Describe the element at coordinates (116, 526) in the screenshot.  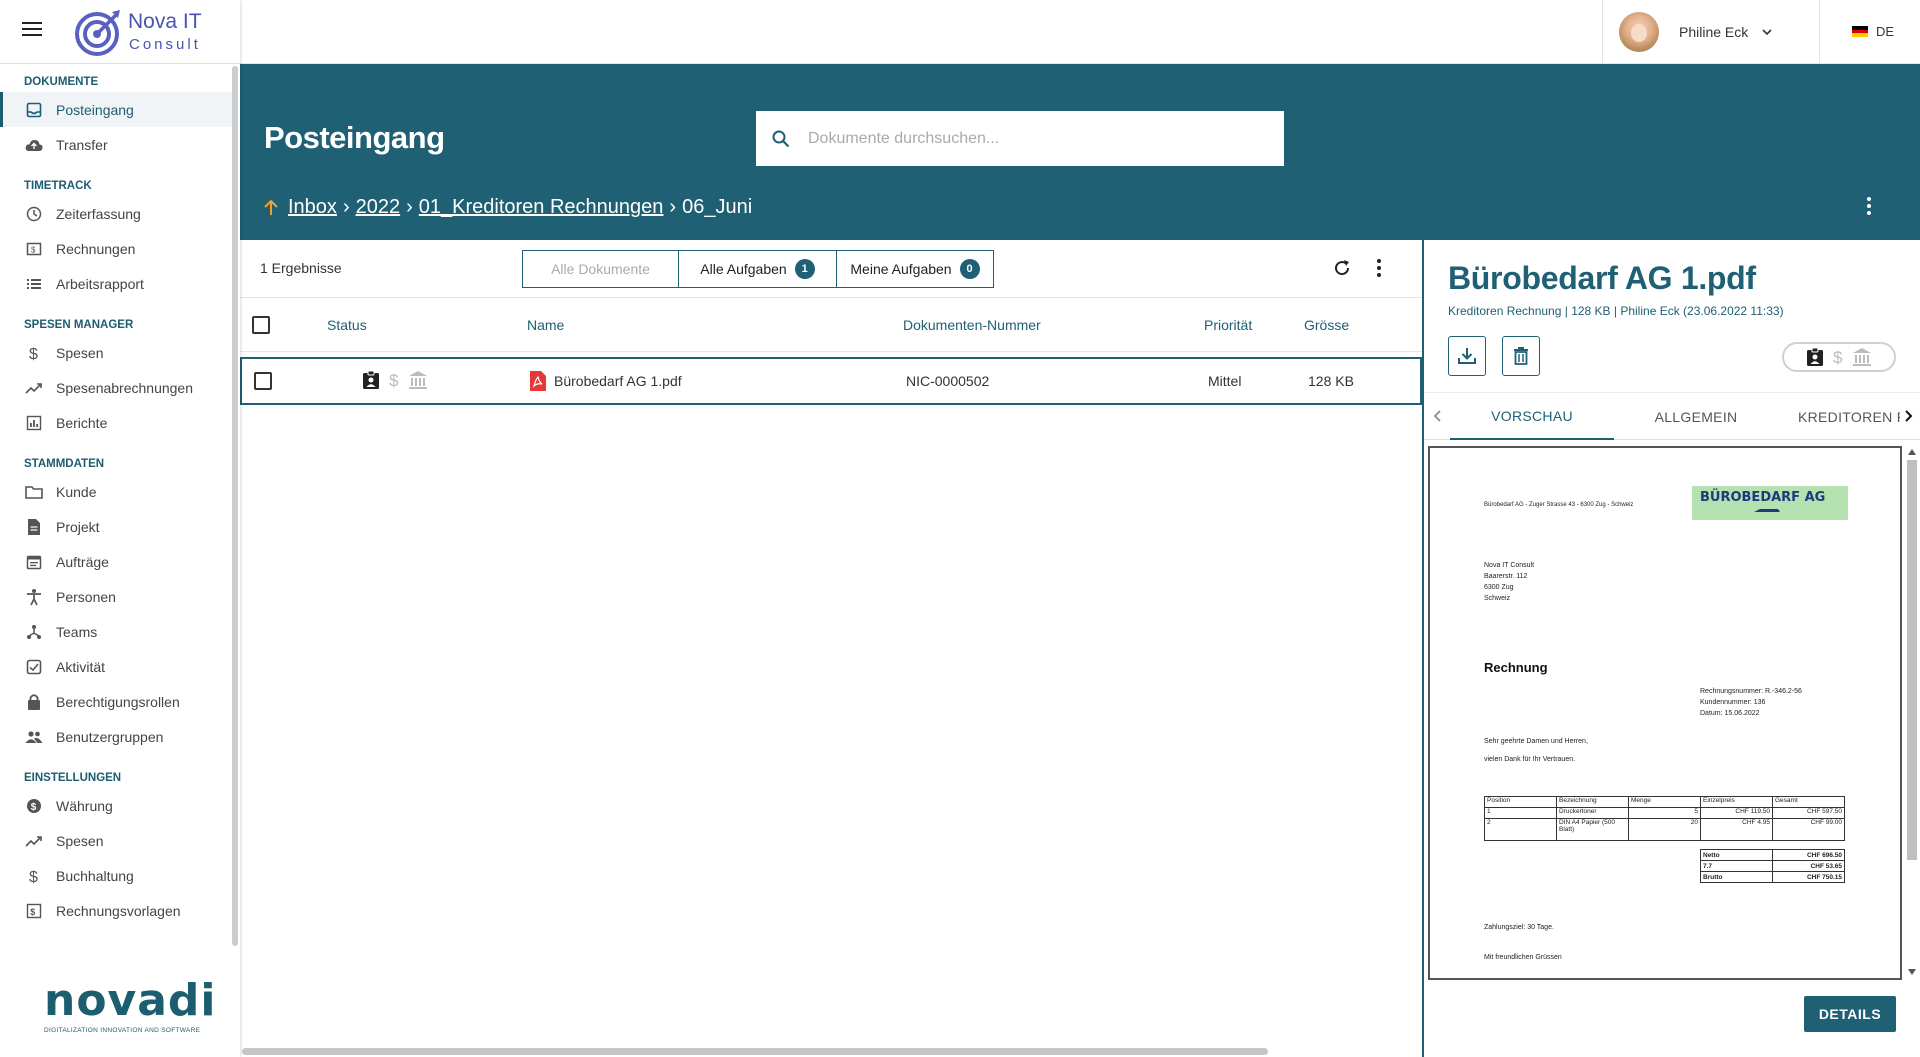
I see `sidebar-item-projekt: Projekt` at that location.